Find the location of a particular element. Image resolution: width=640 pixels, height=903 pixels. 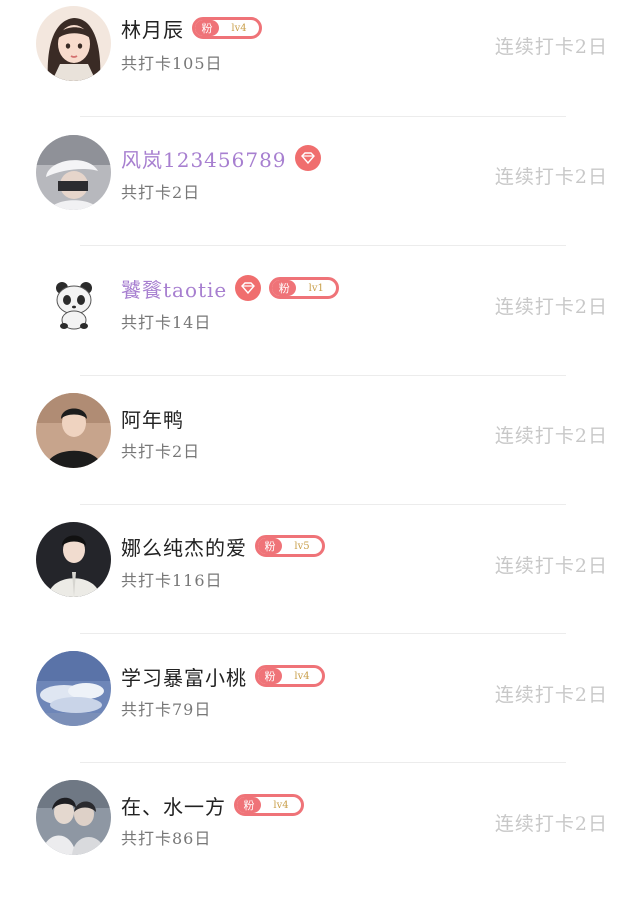

username: 林月辰 is located at coordinates (152, 28).